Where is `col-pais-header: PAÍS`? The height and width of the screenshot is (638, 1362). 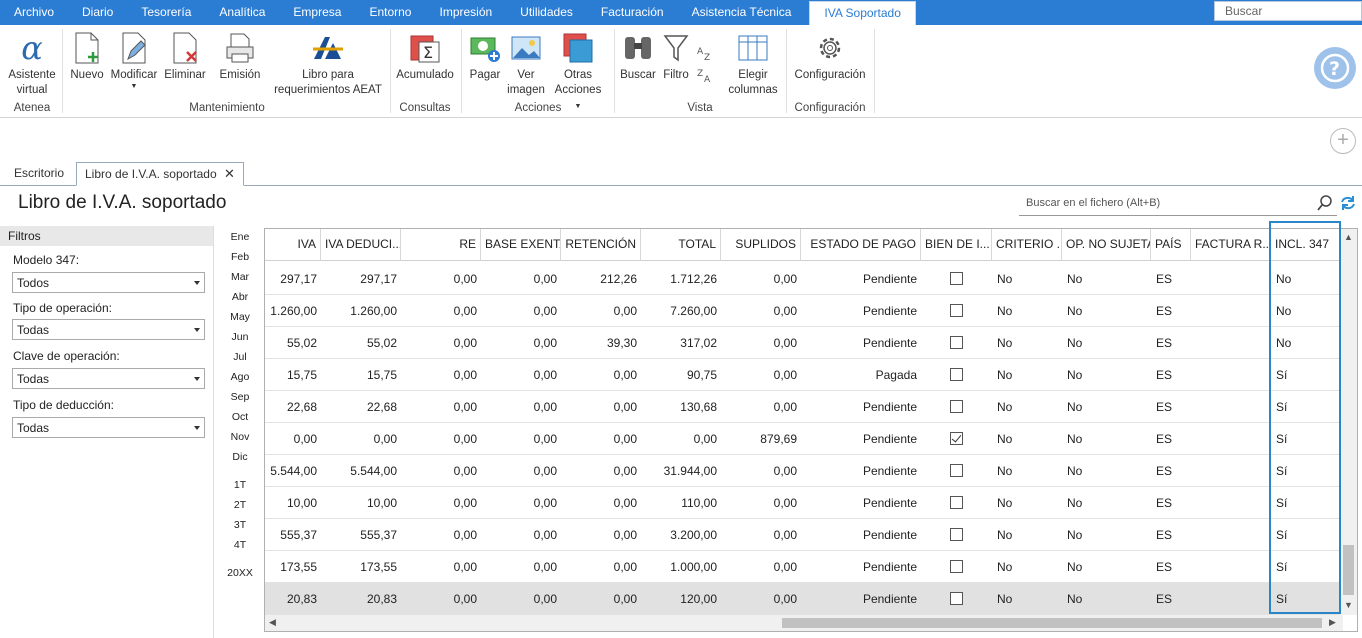
col-pais-header: PAÍS is located at coordinates (1171, 245).